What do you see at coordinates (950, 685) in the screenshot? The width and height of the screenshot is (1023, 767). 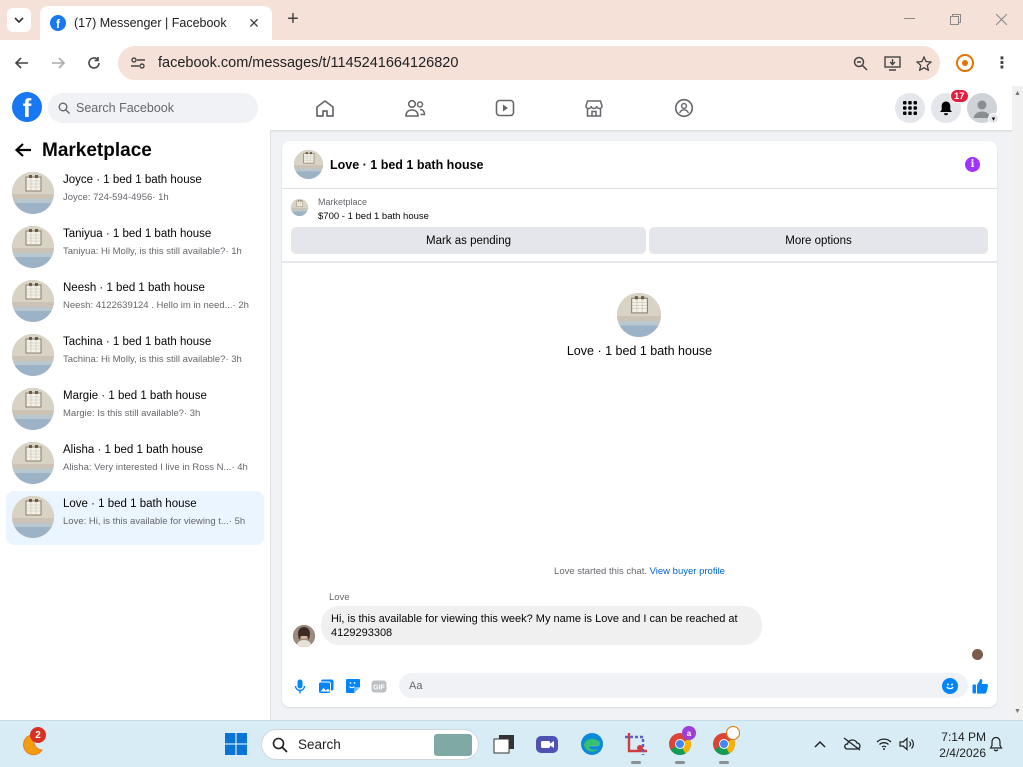 I see `emoji-icon` at bounding box center [950, 685].